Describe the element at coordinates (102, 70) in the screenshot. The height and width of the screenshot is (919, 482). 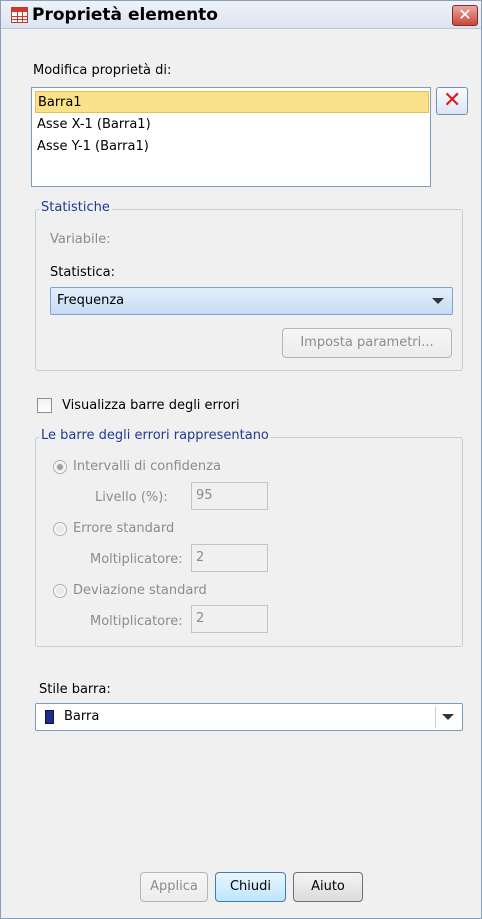
I see `edit-properties-label: Modifica proprietà di:` at that location.